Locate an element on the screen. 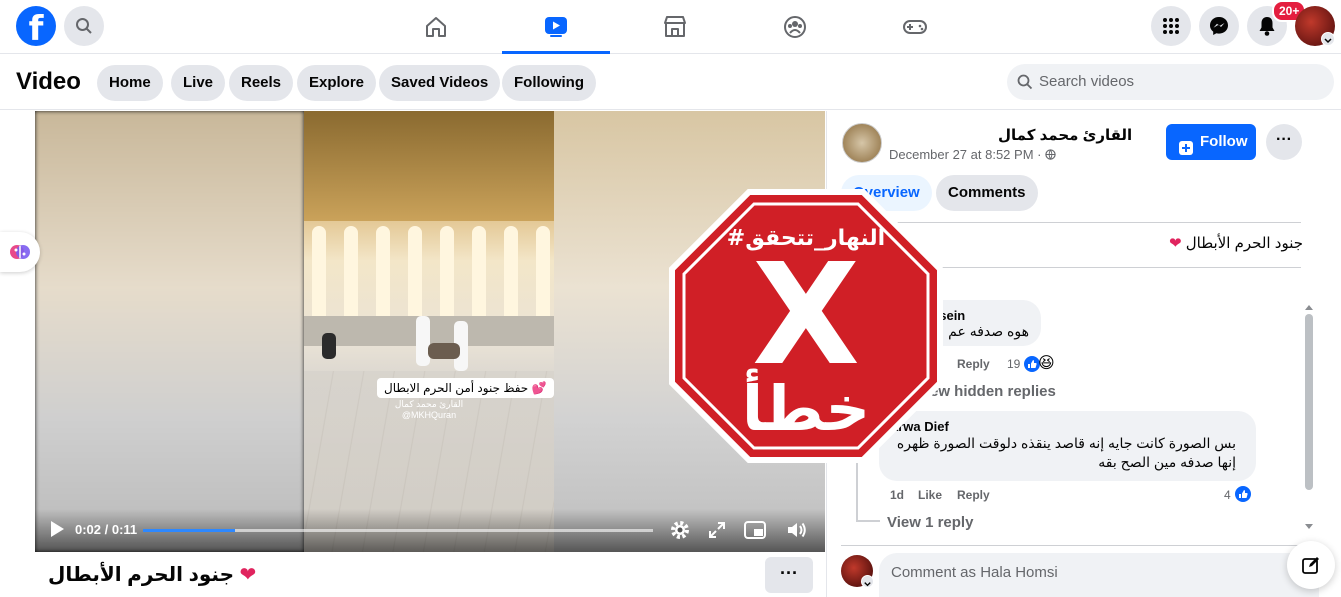 The image size is (1341, 597). post-more-options-button: ··· is located at coordinates (1284, 142).